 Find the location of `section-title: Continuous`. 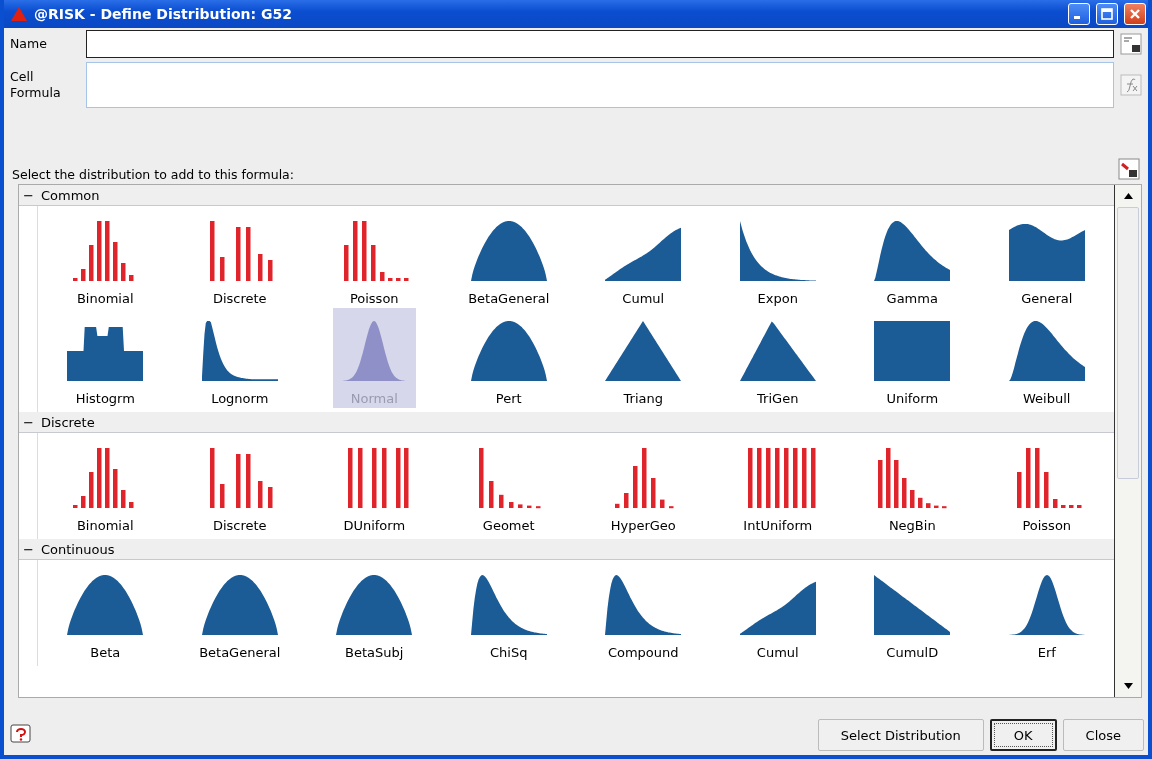

section-title: Continuous is located at coordinates (78, 549).